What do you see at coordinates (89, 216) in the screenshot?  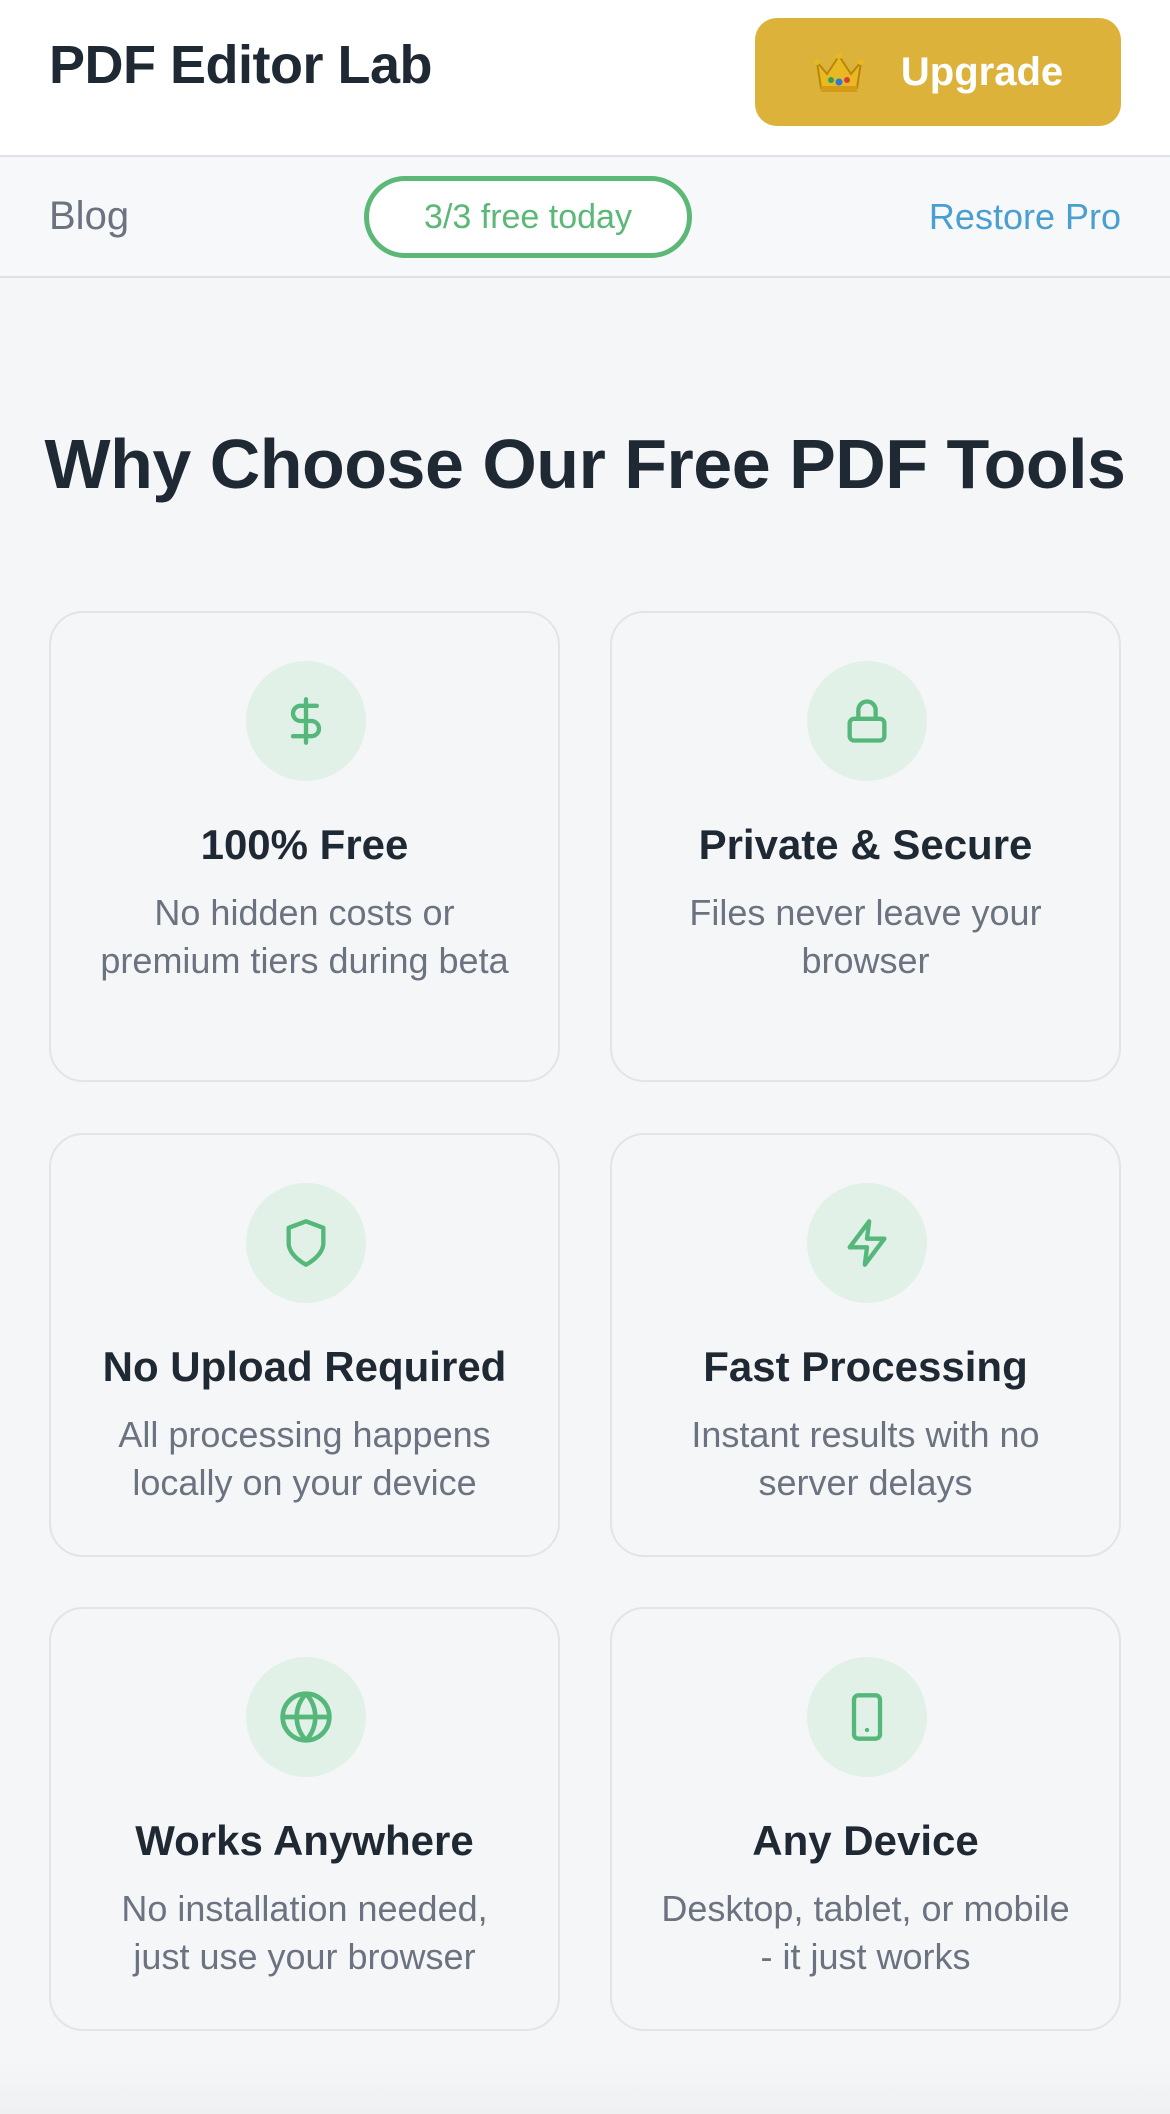 I see `blog-link: Blog` at bounding box center [89, 216].